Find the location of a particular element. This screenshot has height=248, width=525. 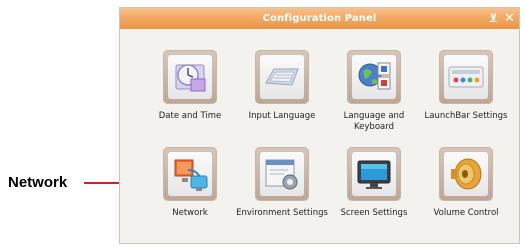

tile-label: Network is located at coordinates (190, 213).